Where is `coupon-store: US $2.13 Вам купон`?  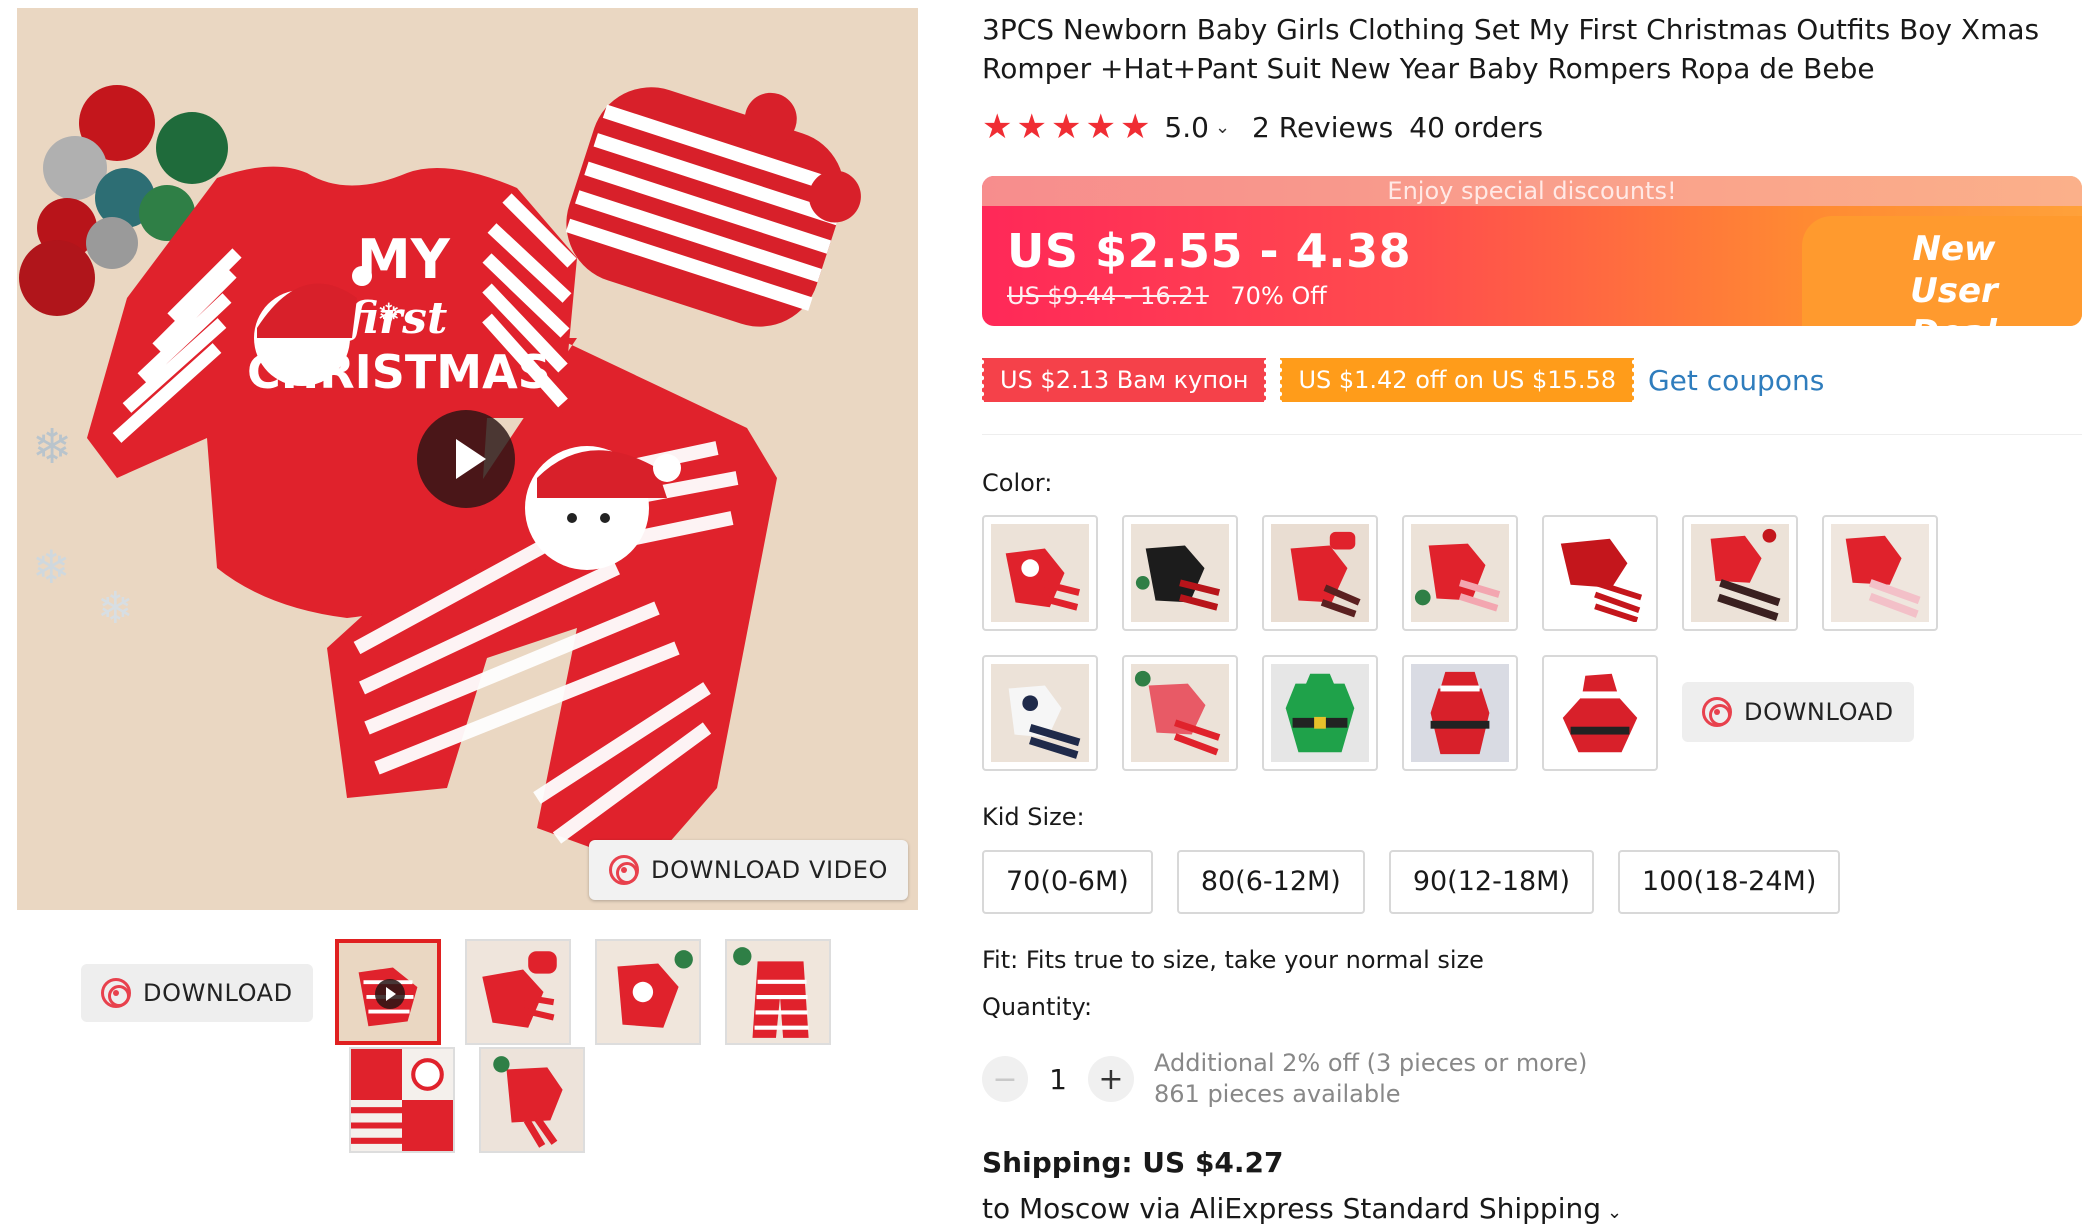 coupon-store: US $2.13 Вам купон is located at coordinates (1124, 380).